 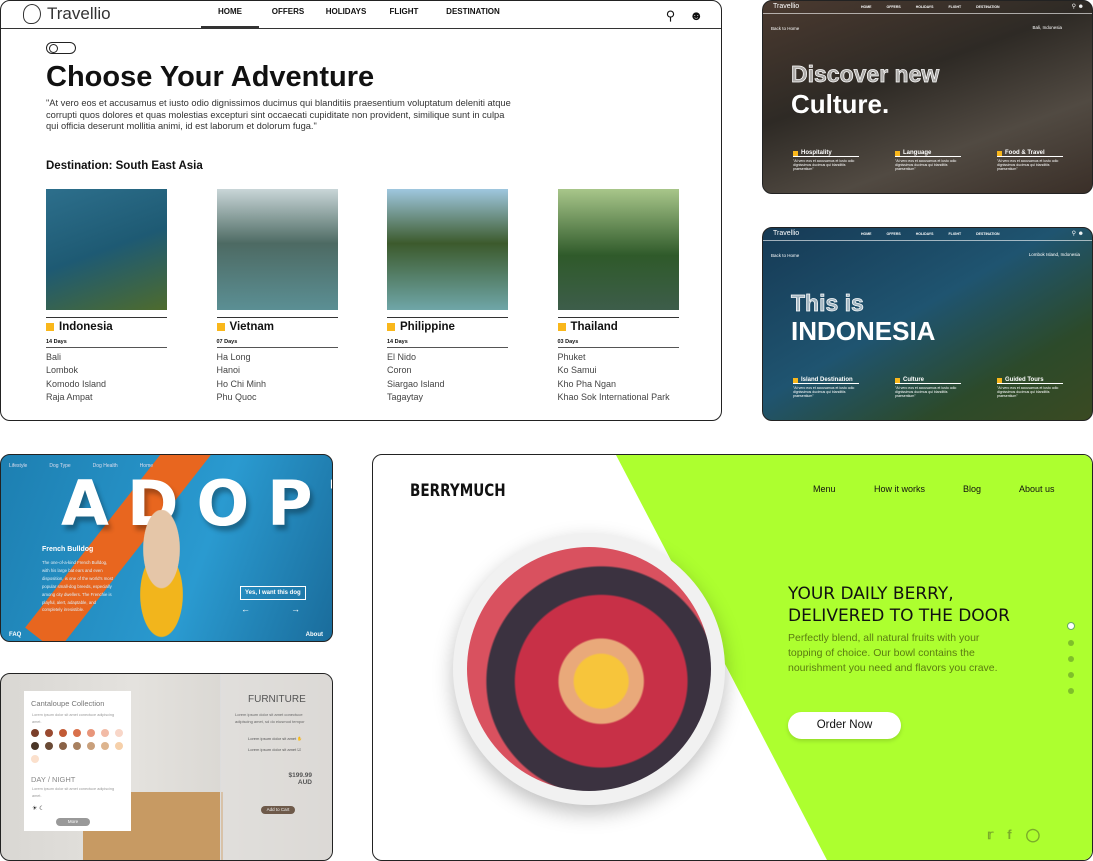 What do you see at coordinates (277, 384) in the screenshot?
I see `place-item: Ho Chi Minh` at bounding box center [277, 384].